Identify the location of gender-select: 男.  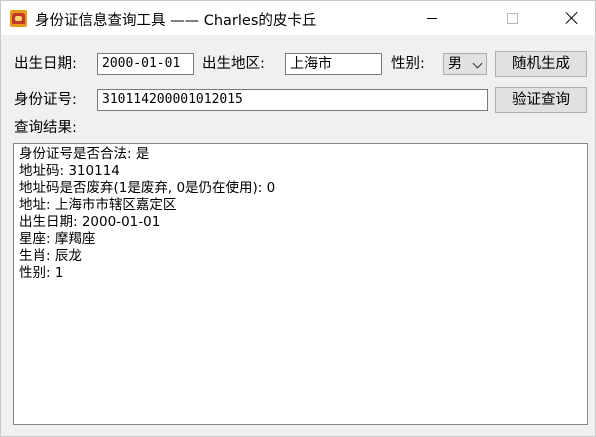
(465, 64).